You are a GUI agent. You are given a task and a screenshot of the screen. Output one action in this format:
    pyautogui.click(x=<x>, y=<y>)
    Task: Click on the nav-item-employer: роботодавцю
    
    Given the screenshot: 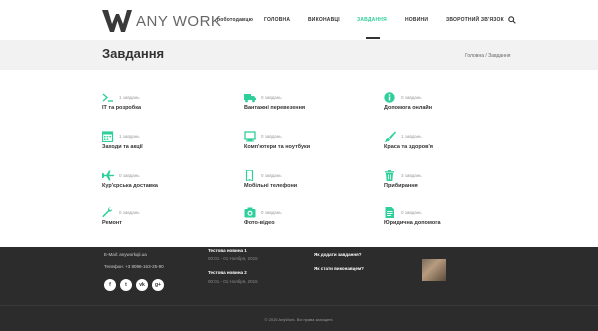 What is the action you would take?
    pyautogui.click(x=235, y=20)
    